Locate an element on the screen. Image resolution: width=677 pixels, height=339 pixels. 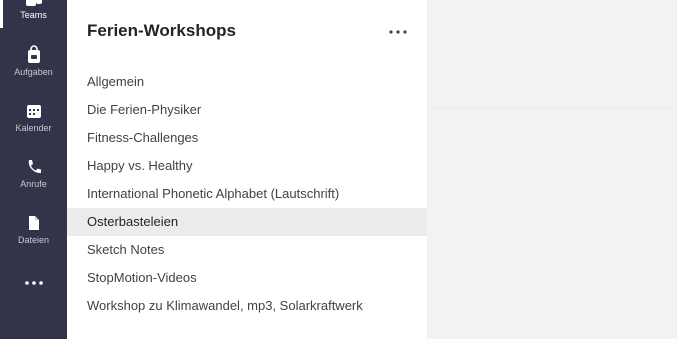
rail-item-files: Dateien is located at coordinates (33, 241).